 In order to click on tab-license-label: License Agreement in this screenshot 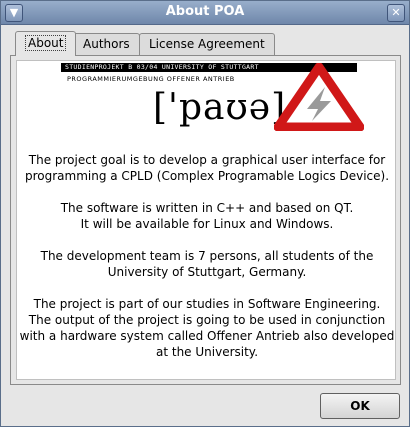, I will do `click(207, 44)`.